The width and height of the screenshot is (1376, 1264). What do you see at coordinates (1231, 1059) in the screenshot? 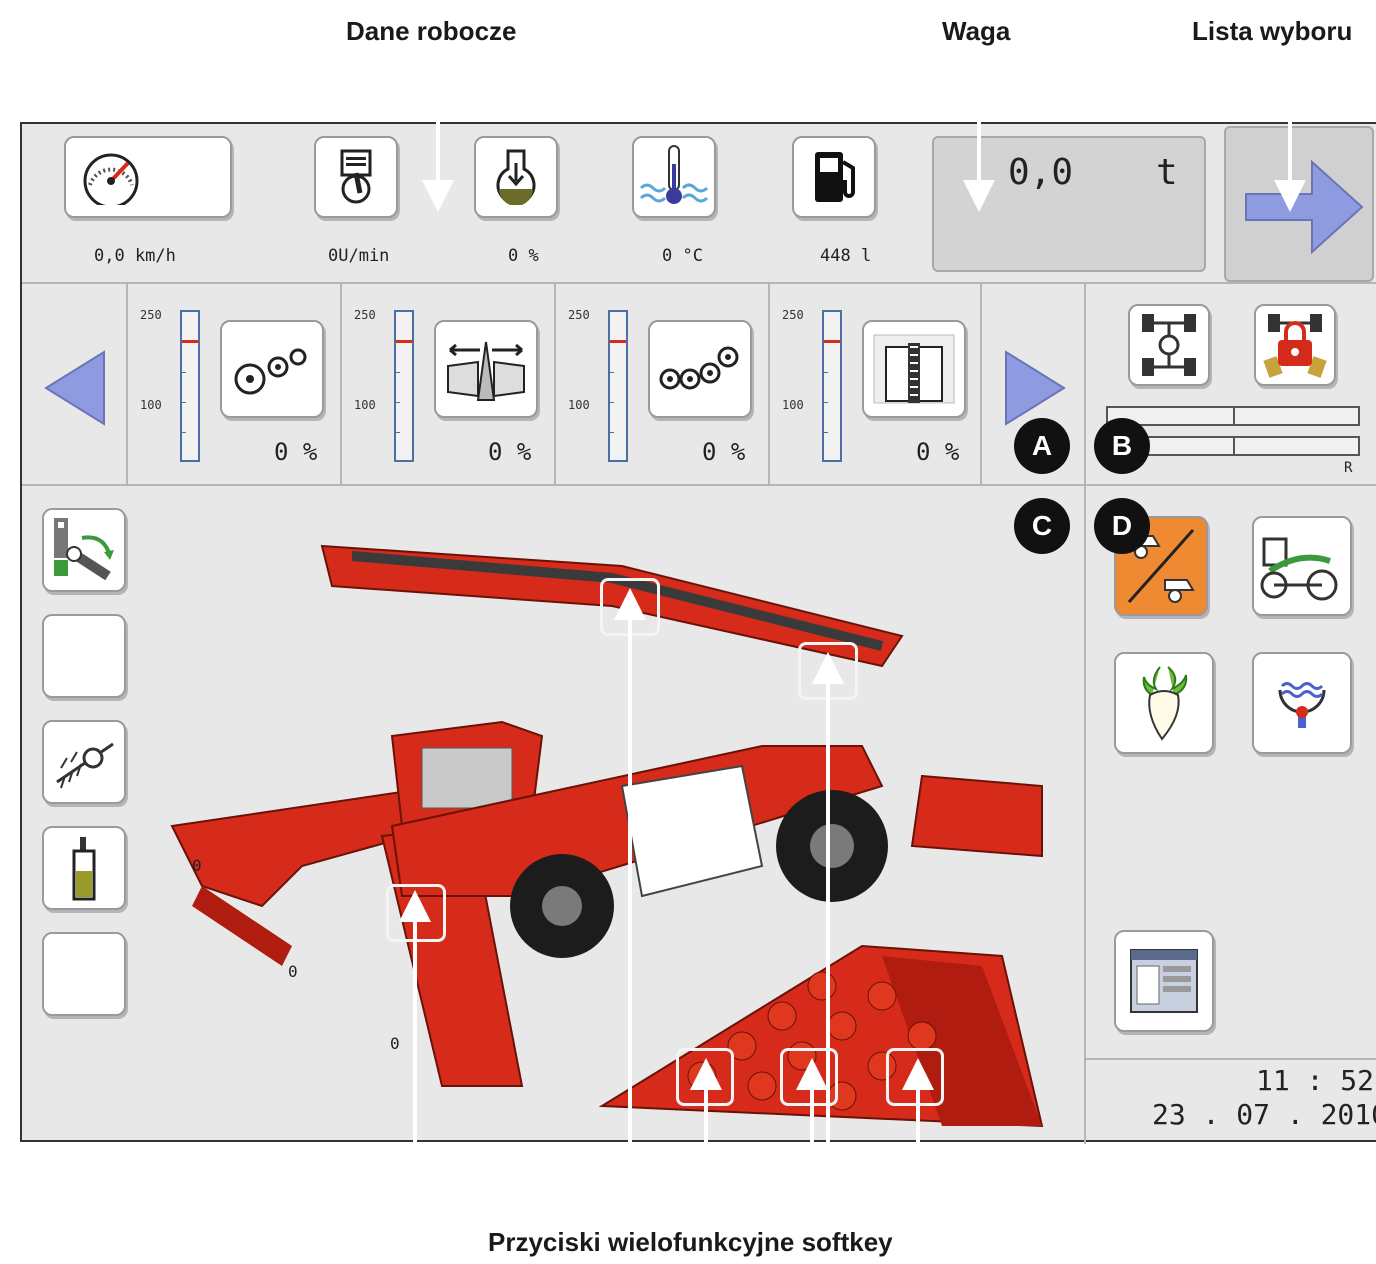
I see `clock-divider` at bounding box center [1231, 1059].